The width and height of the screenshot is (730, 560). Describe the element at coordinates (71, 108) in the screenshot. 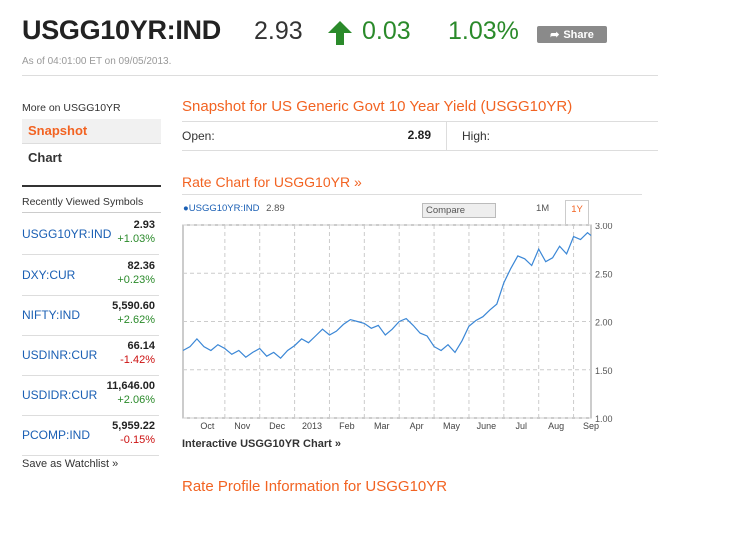

I see `more-on-heading: More on USGG10YR` at that location.